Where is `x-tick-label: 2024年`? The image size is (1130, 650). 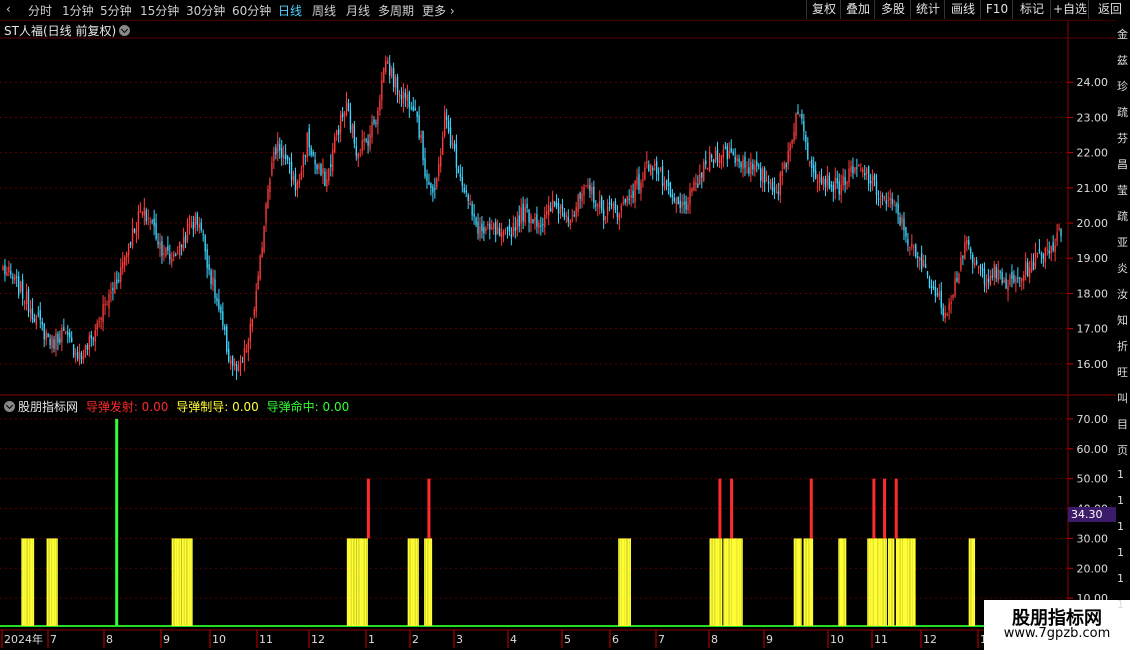 x-tick-label: 2024年 is located at coordinates (23, 639).